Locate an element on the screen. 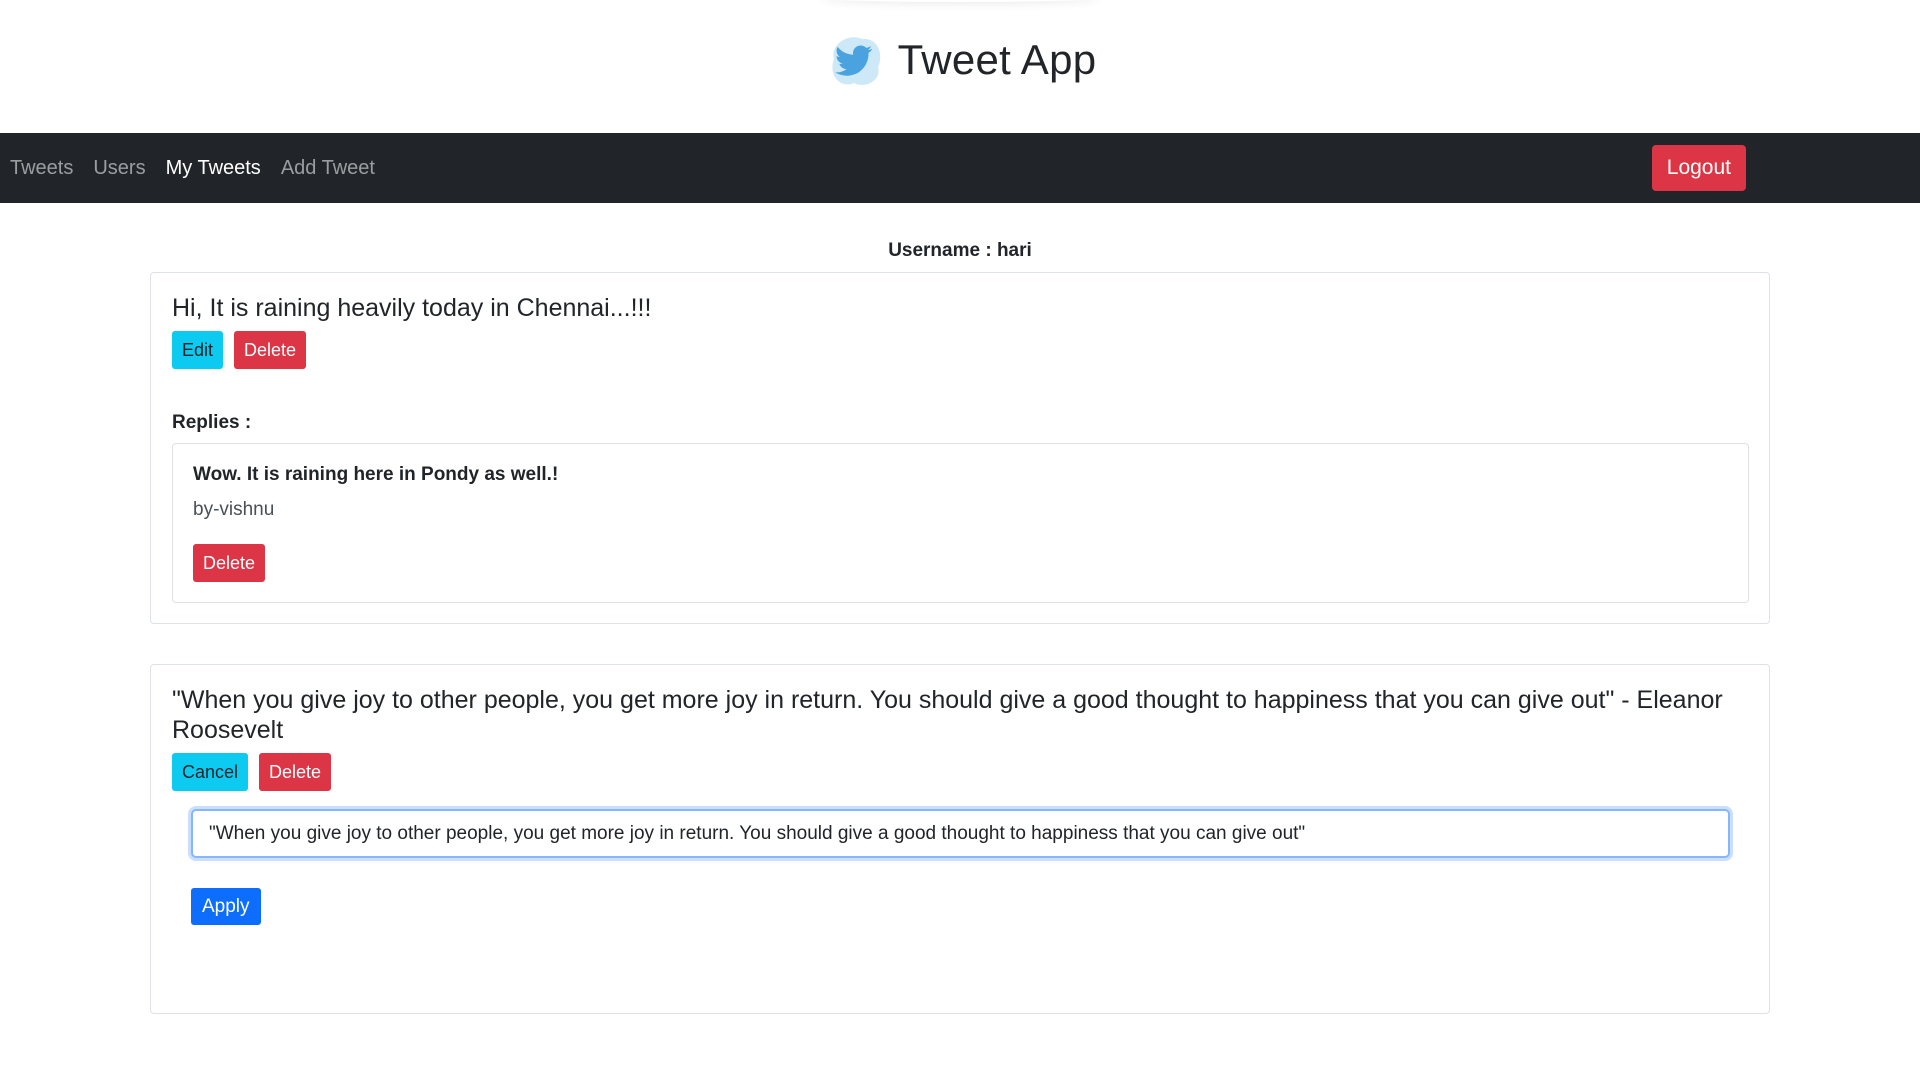  header-shadow is located at coordinates (960, 1).